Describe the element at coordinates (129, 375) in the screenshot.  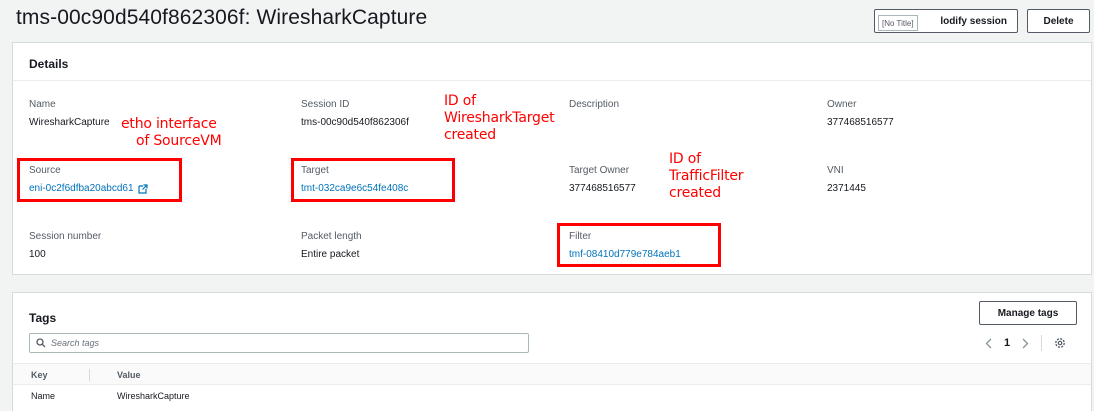
I see `column-header-value: Value` at that location.